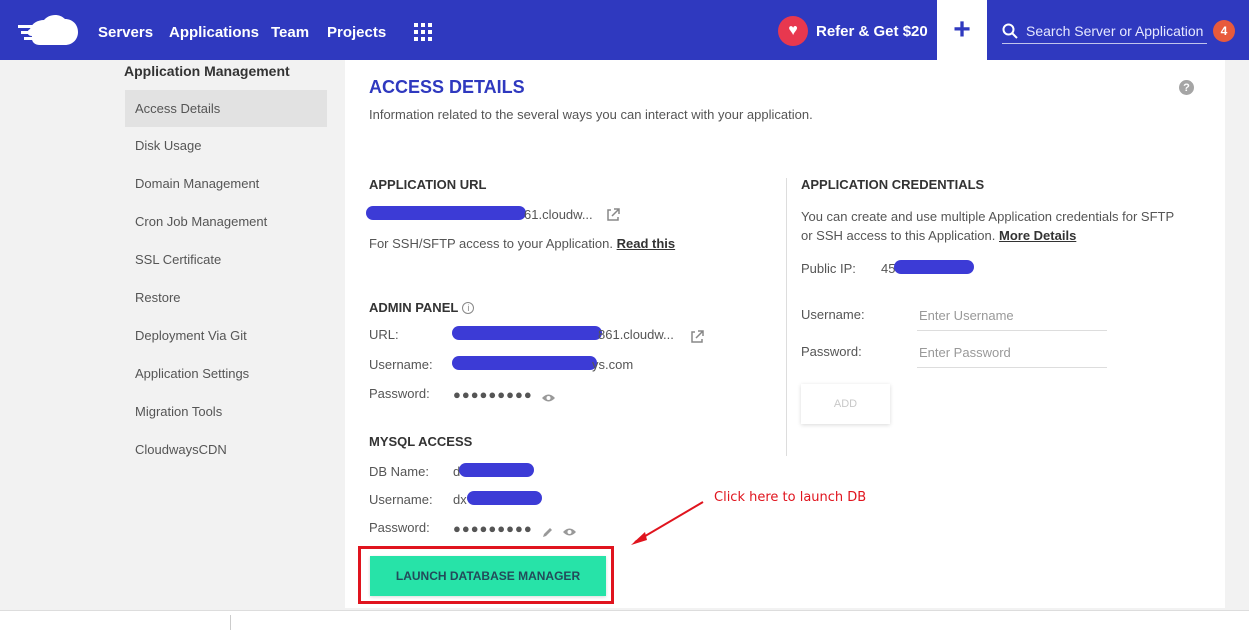 This screenshot has height=630, width=1249. Describe the element at coordinates (962, 30) in the screenshot. I see `add-button: +` at that location.